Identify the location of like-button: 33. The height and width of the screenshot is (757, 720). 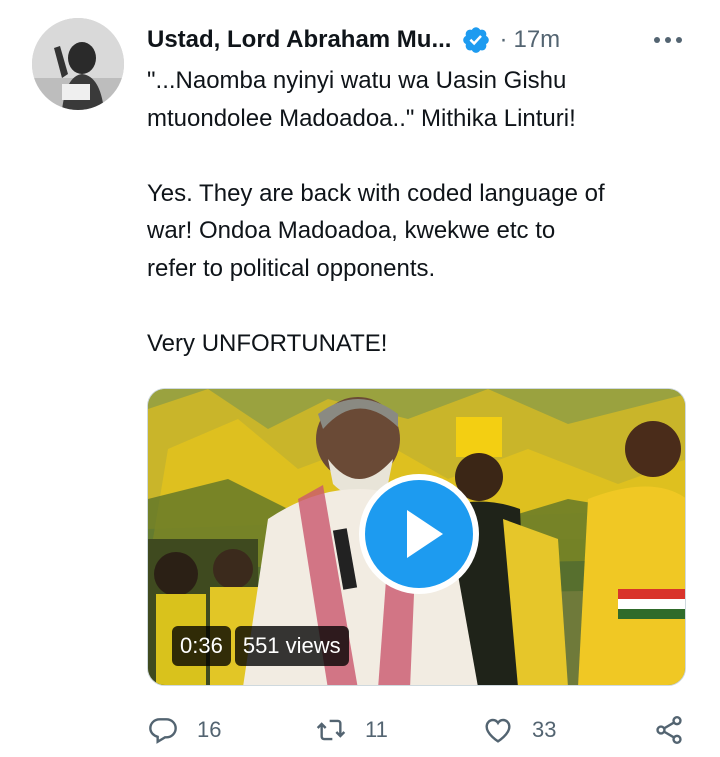
(519, 730).